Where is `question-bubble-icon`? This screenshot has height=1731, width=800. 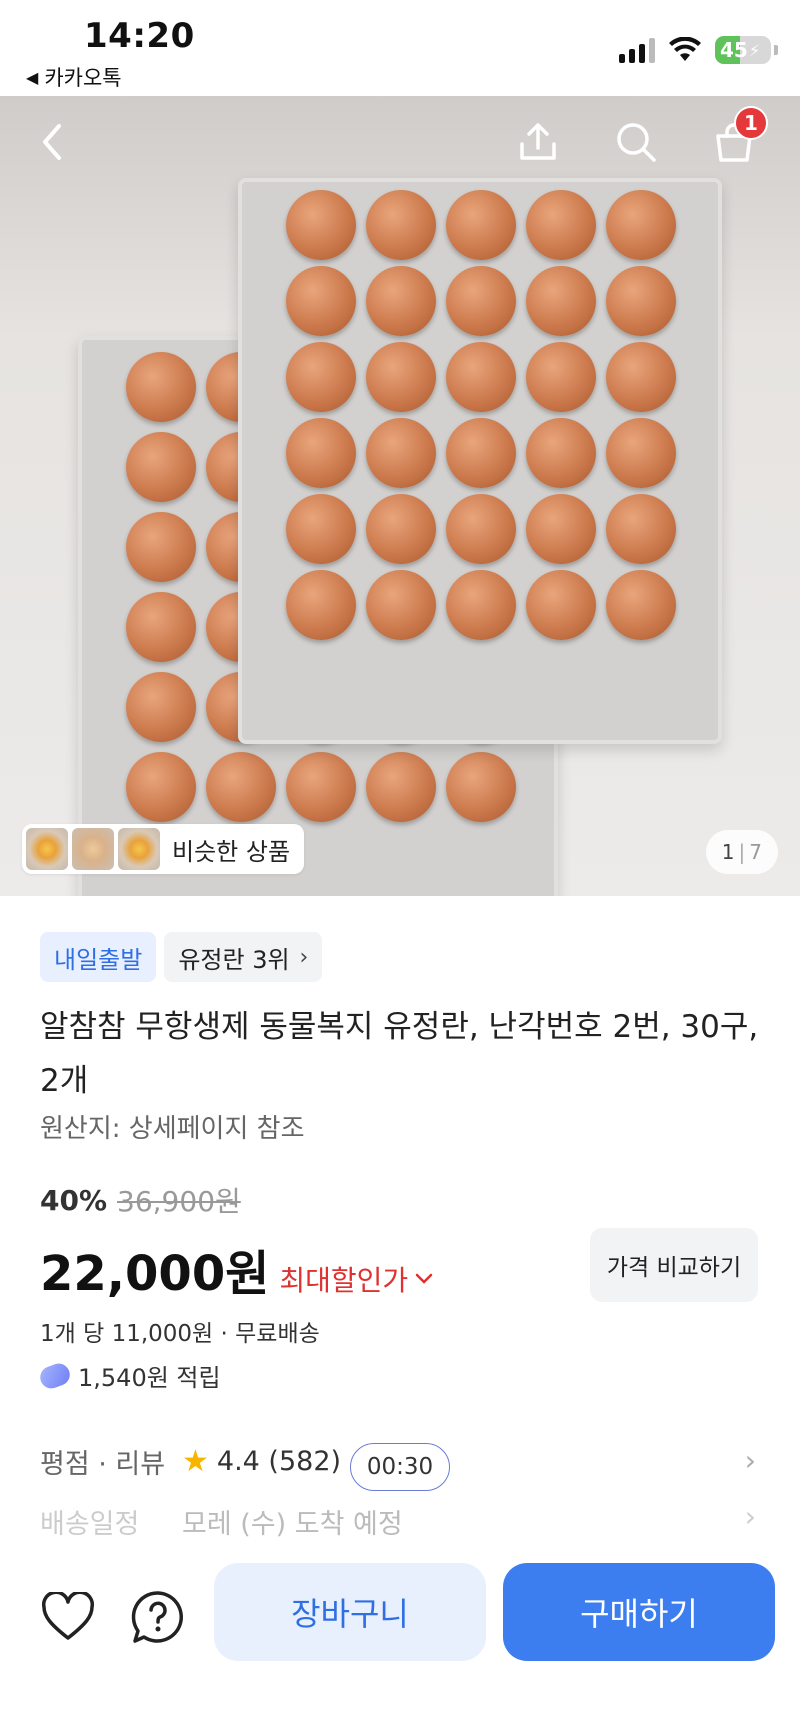
question-bubble-icon is located at coordinates (157, 1617).